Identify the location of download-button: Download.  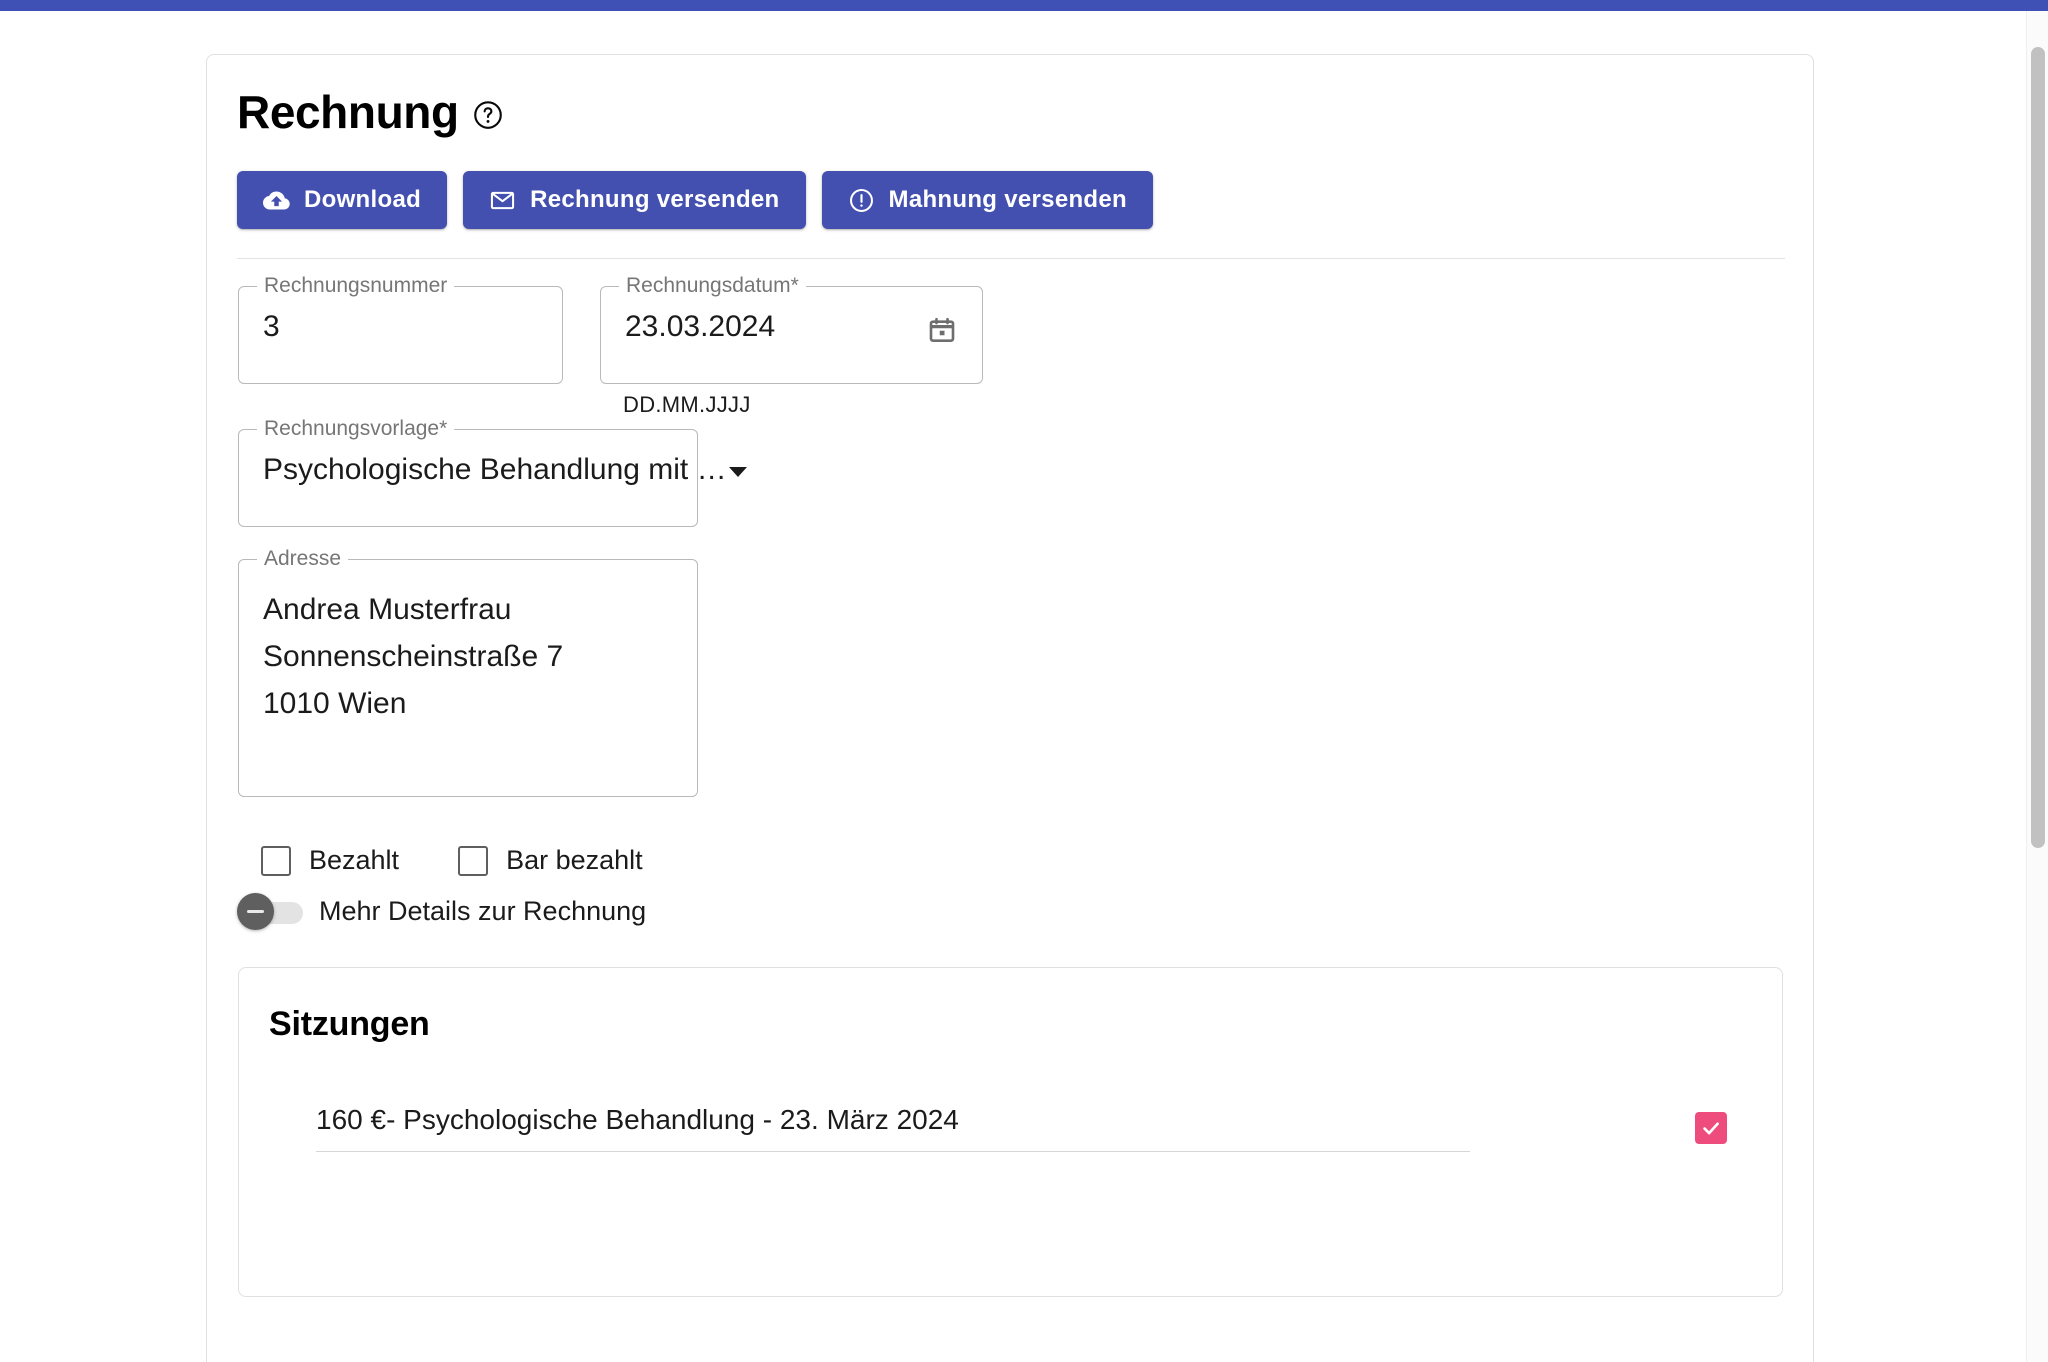
(342, 200).